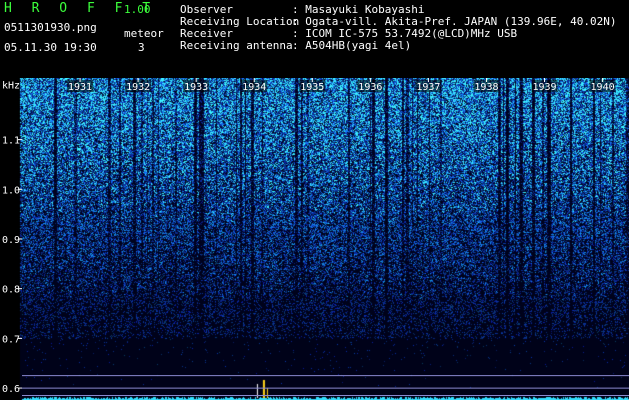 The width and height of the screenshot is (629, 400). Describe the element at coordinates (312, 87) in the screenshot. I see `x-tick-label: 1935` at that location.